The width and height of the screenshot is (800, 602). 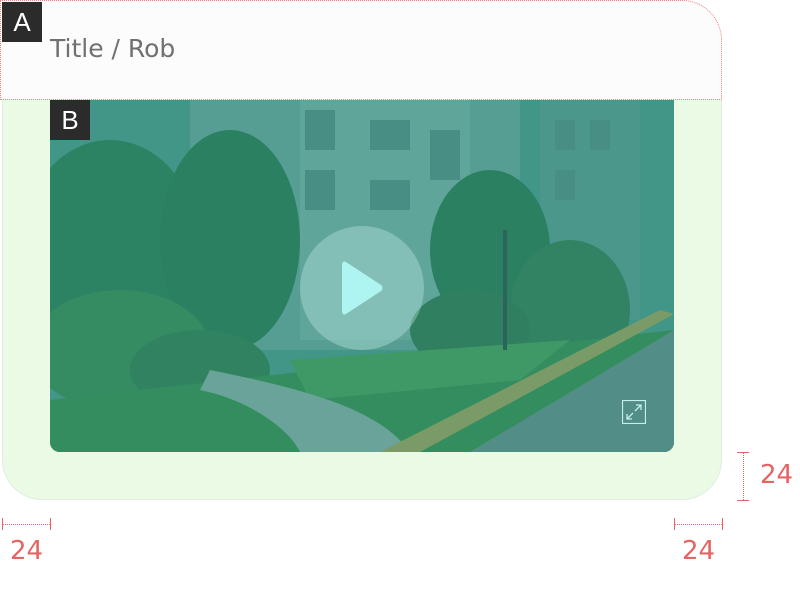 What do you see at coordinates (743, 500) in the screenshot?
I see `bottom-dimension-tick-end` at bounding box center [743, 500].